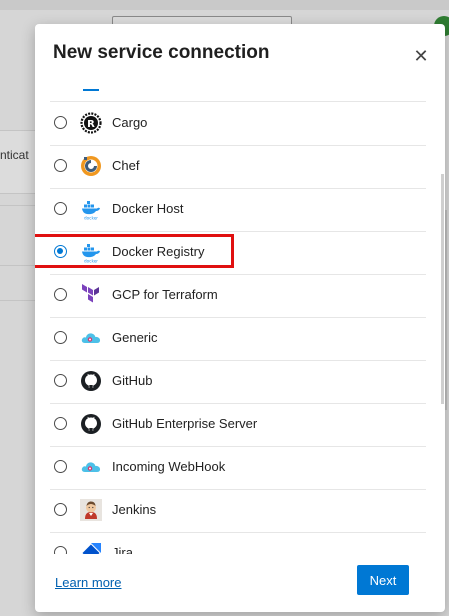 The image size is (449, 616). Describe the element at coordinates (88, 582) in the screenshot. I see `learn-more-link: Learn more` at that location.